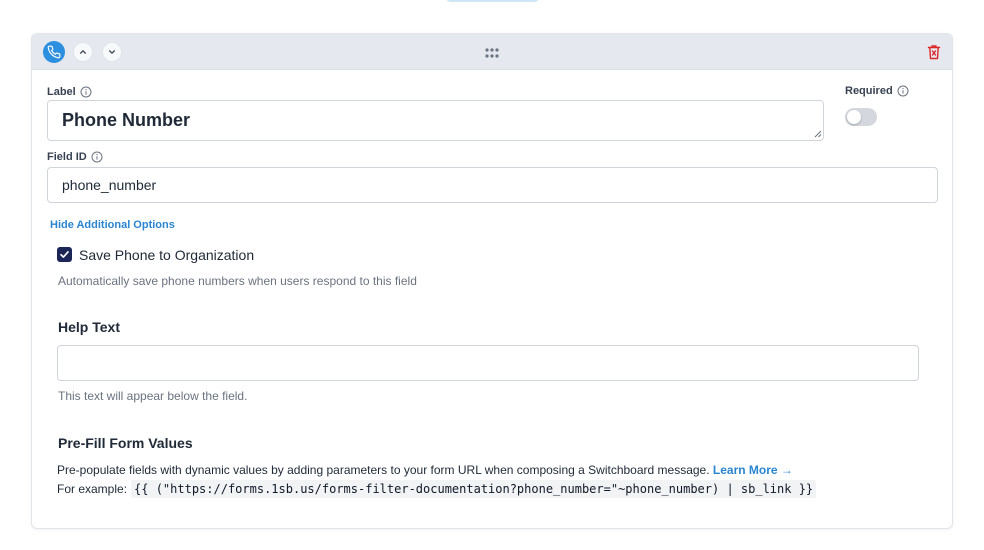 Image resolution: width=984 pixels, height=550 pixels. I want to click on save-phone-label: Save Phone to Organization, so click(166, 255).